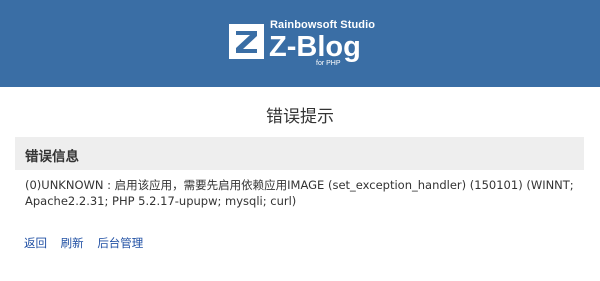 This screenshot has height=281, width=600. I want to click on page-title: 错误提示, so click(300, 117).